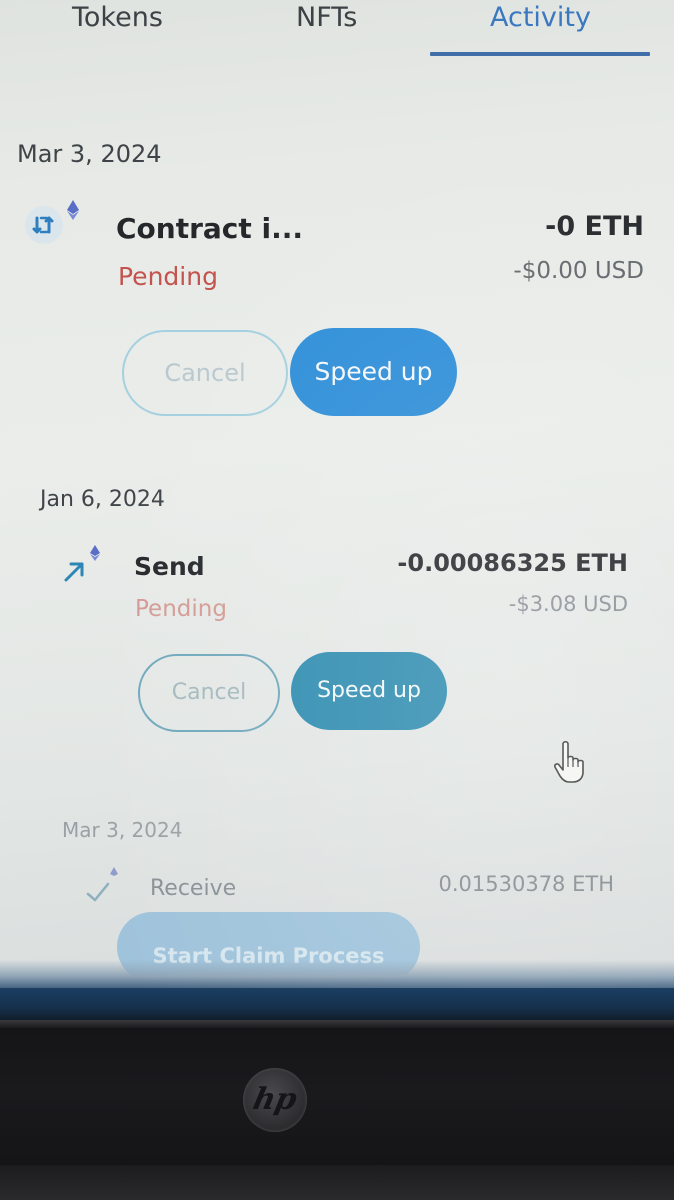 Image resolution: width=674 pixels, height=1200 pixels. I want to click on transaction-amount: 0.01530378 ETH, so click(526, 884).